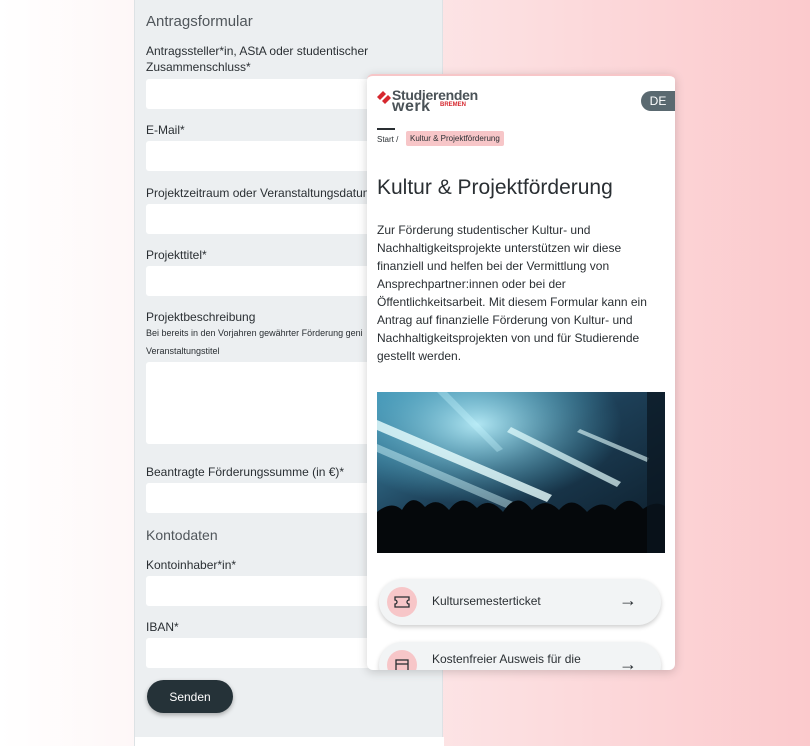  What do you see at coordinates (182, 535) in the screenshot?
I see `account-section-title: Kontodaten` at bounding box center [182, 535].